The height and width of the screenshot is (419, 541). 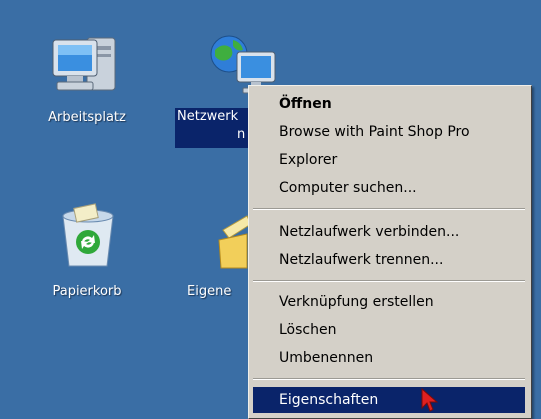 I want to click on icon-label-arbeitsplatz: Arbeitsplatz, so click(x=87, y=117).